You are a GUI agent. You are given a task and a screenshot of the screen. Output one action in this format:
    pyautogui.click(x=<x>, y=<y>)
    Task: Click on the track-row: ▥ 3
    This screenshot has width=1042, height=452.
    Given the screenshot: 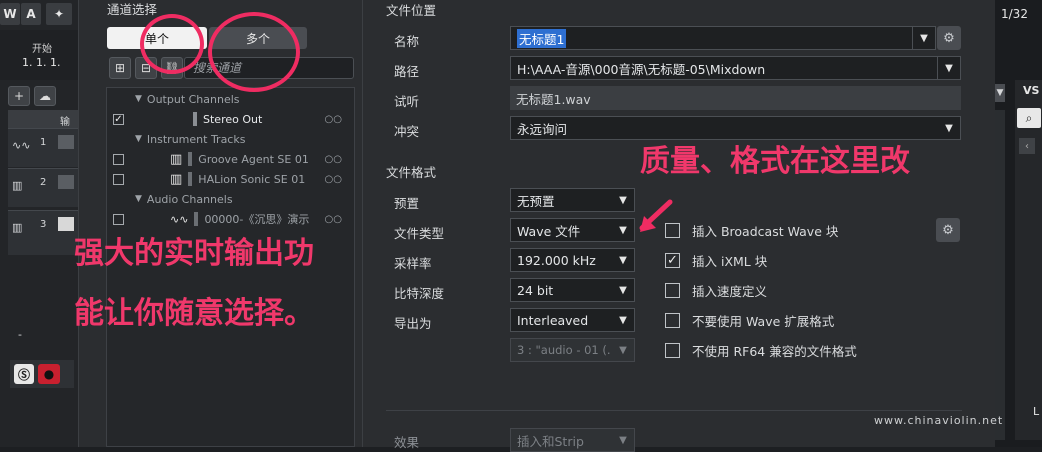 What is the action you would take?
    pyautogui.click(x=43, y=232)
    